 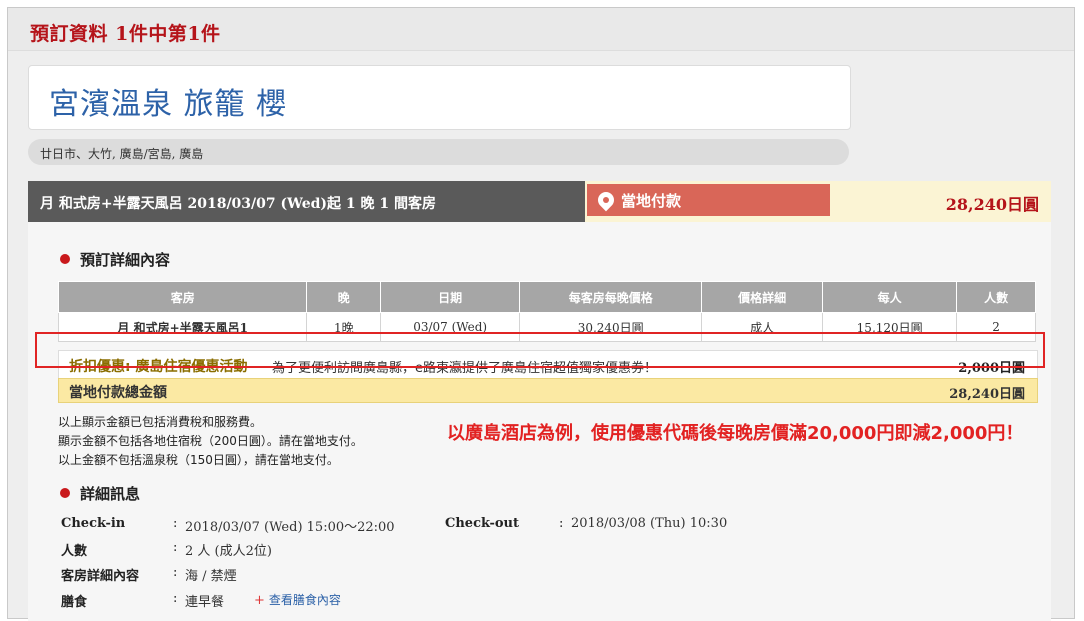 I want to click on hotel-name-box: 宮濱溫泉 旅籠 櫻, so click(x=439, y=97).